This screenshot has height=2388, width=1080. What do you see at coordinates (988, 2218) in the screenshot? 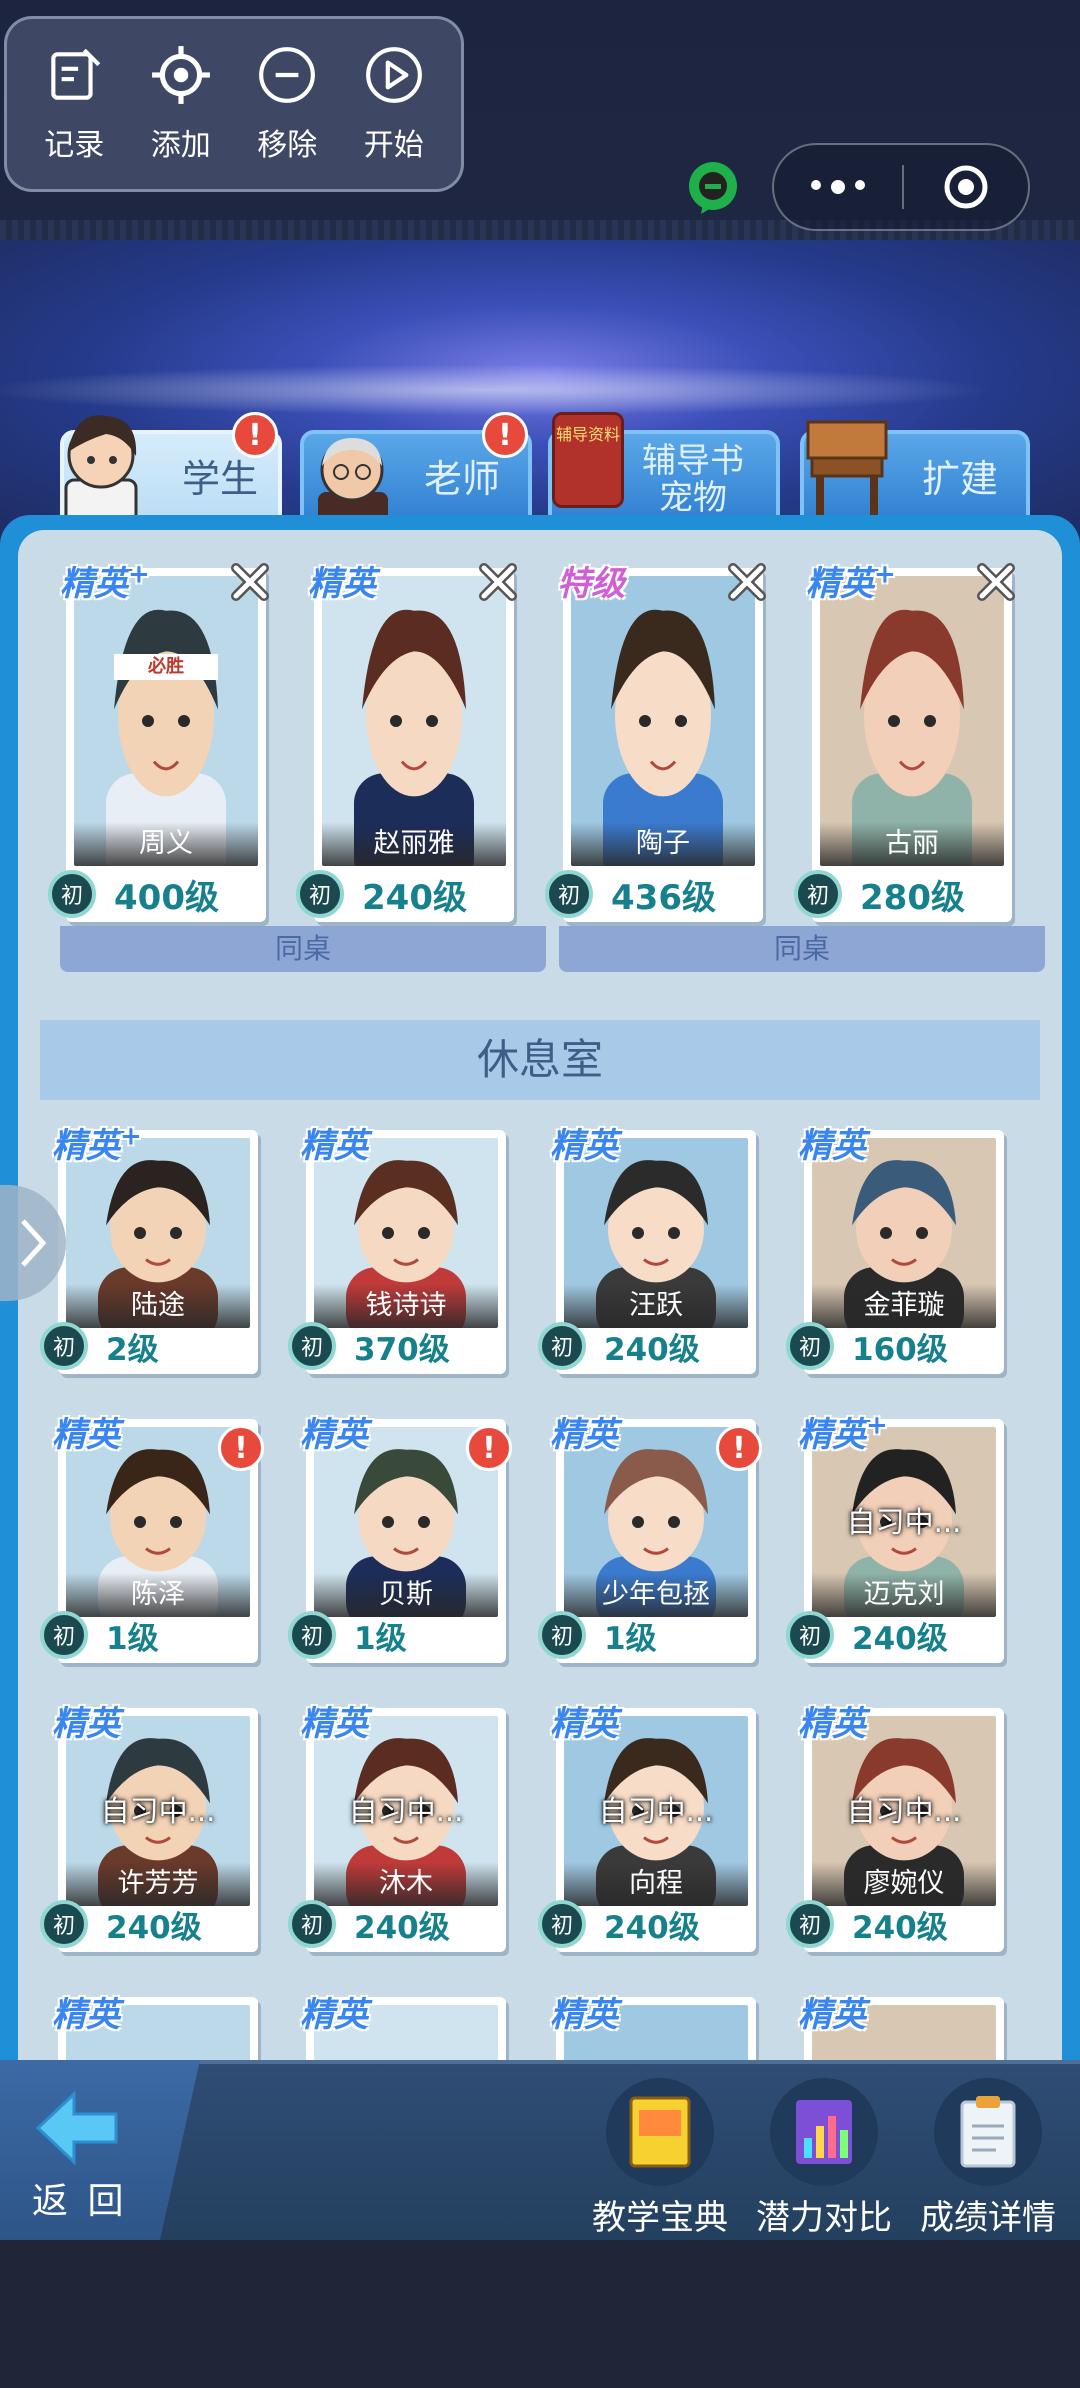
I see `score-details-label: 成绩详情` at bounding box center [988, 2218].